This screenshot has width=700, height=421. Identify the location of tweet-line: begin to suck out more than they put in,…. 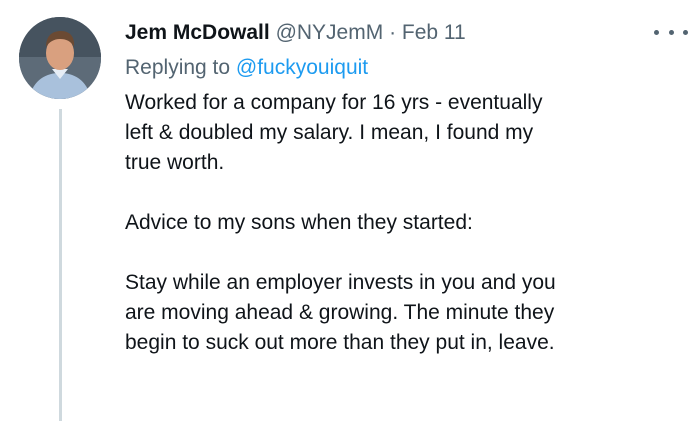
(340, 342).